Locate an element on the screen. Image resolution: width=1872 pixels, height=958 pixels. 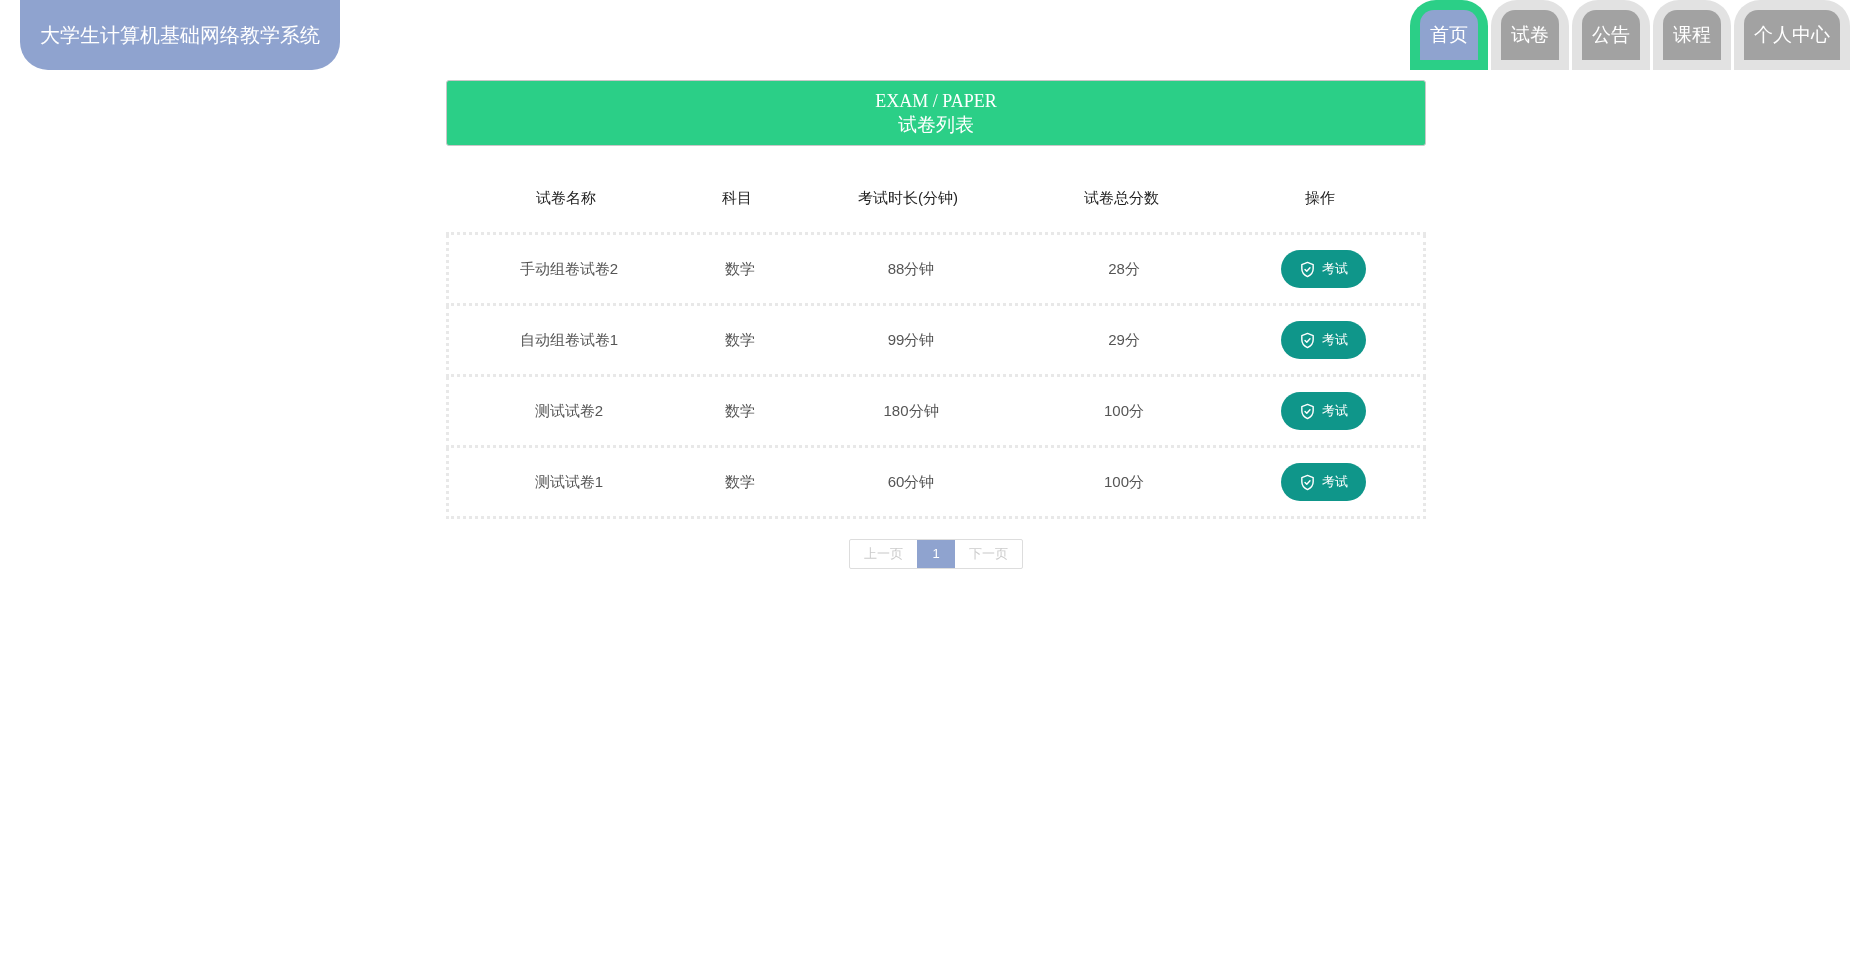
column-header: 试卷总分数 is located at coordinates (1121, 197).